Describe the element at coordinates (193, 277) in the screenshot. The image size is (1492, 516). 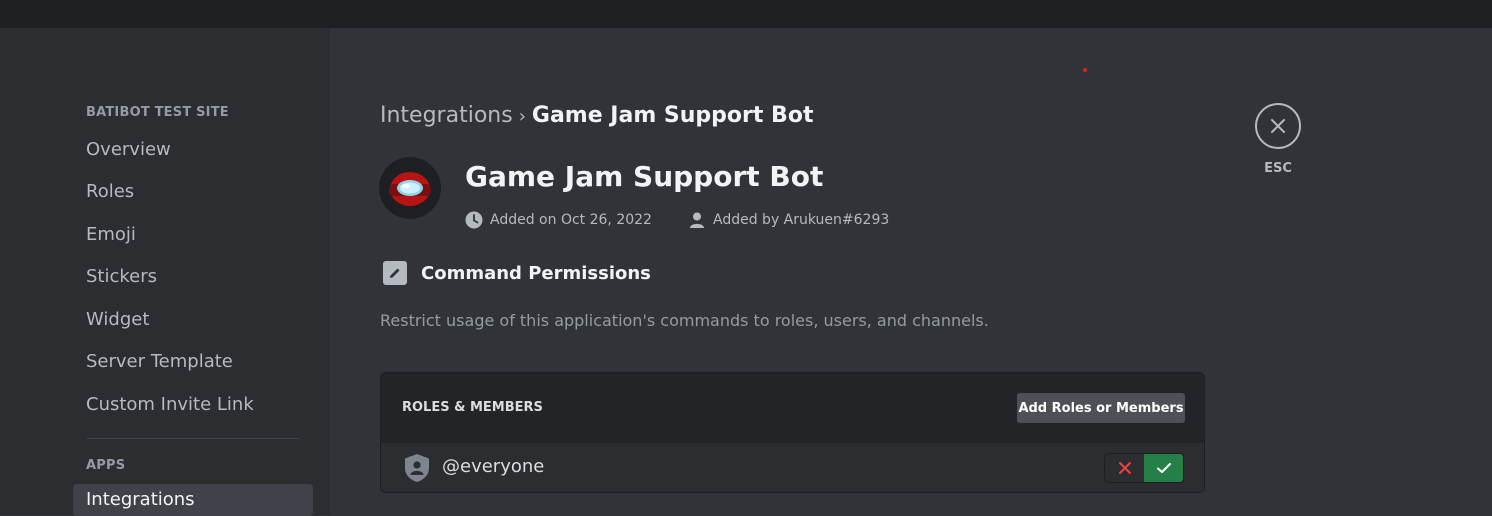
I see `sidebar-item-stickers: Stickers` at that location.